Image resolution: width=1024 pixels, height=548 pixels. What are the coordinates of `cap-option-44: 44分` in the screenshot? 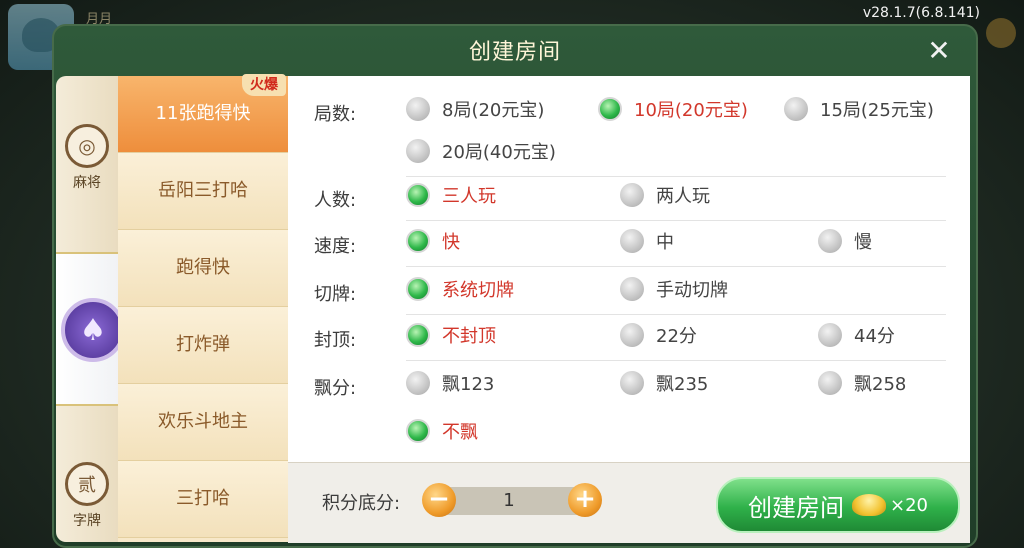 It's located at (856, 335).